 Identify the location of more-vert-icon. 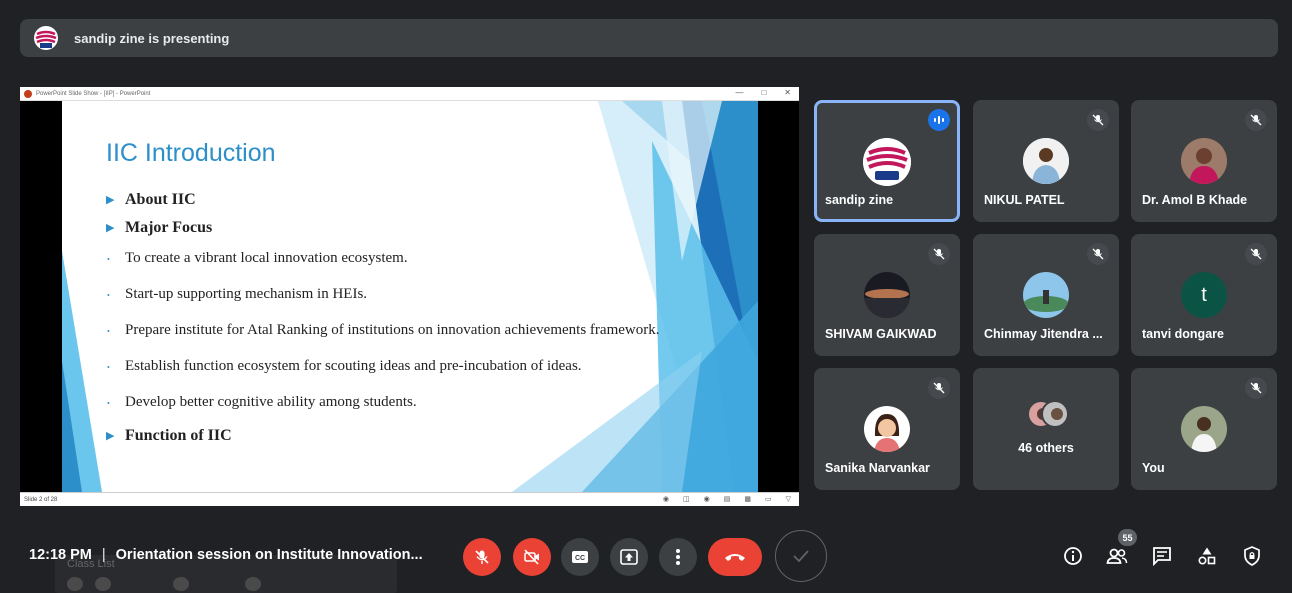
(678, 557).